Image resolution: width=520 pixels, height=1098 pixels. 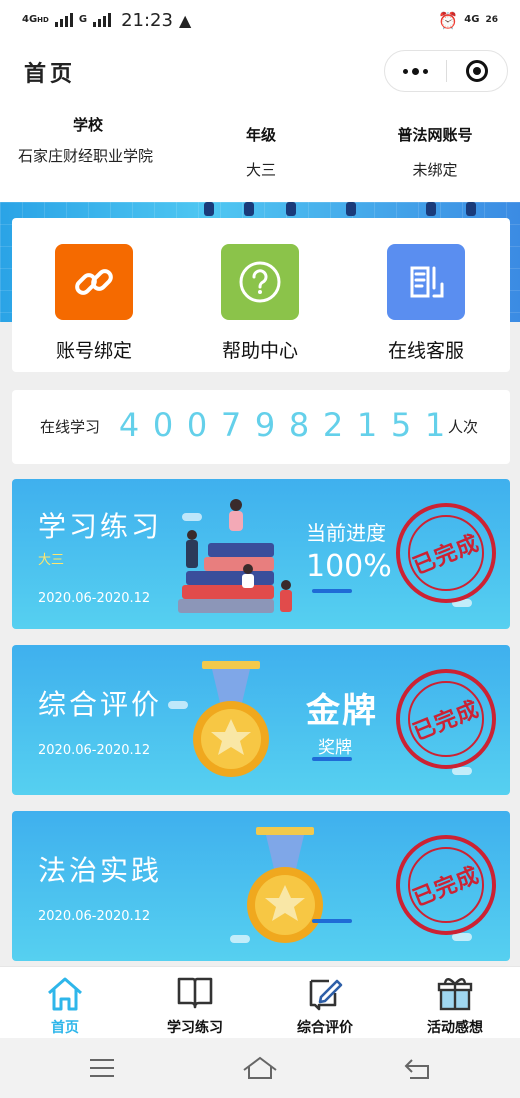 I want to click on help-center-button: 帮助中心, so click(x=260, y=303).